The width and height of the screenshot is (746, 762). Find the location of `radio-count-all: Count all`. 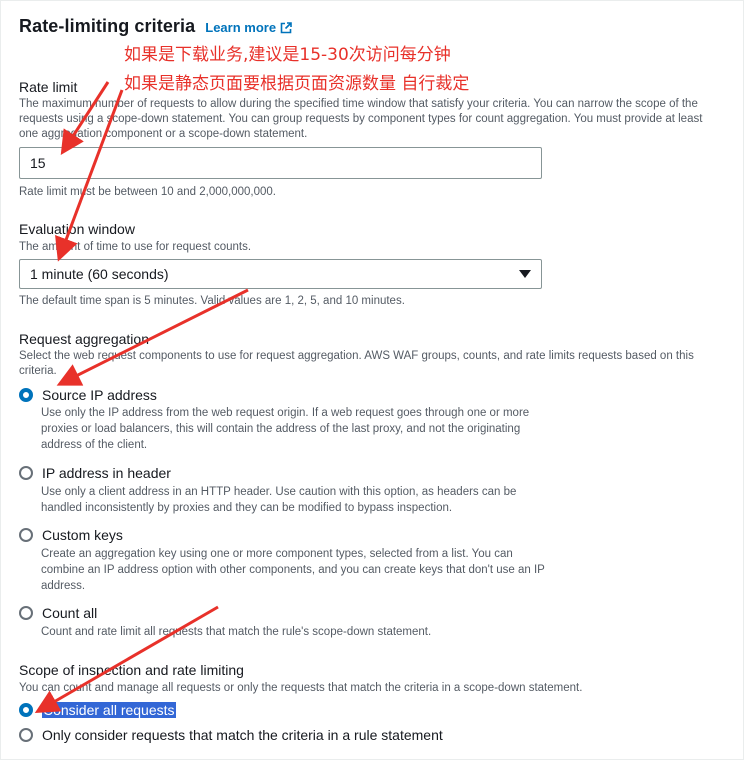

radio-count-all: Count all is located at coordinates (58, 613).